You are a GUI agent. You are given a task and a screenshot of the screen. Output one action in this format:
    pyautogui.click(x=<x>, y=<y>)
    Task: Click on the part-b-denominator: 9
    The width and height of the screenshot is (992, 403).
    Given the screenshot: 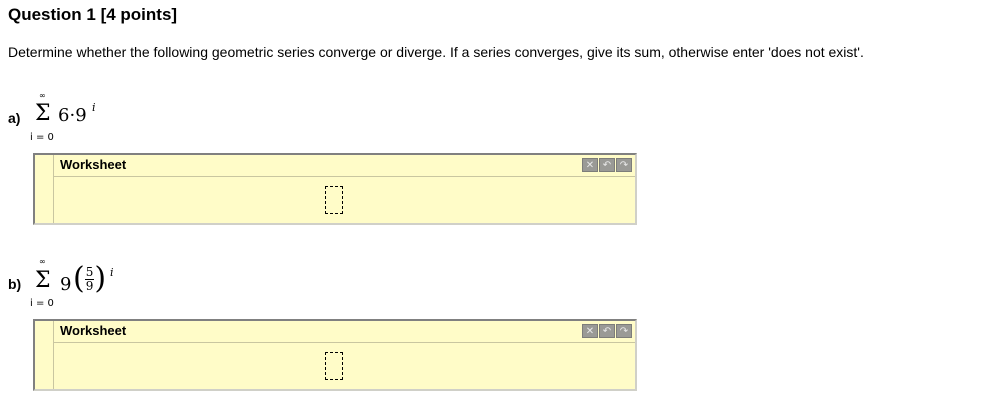 What is the action you would take?
    pyautogui.click(x=89, y=285)
    